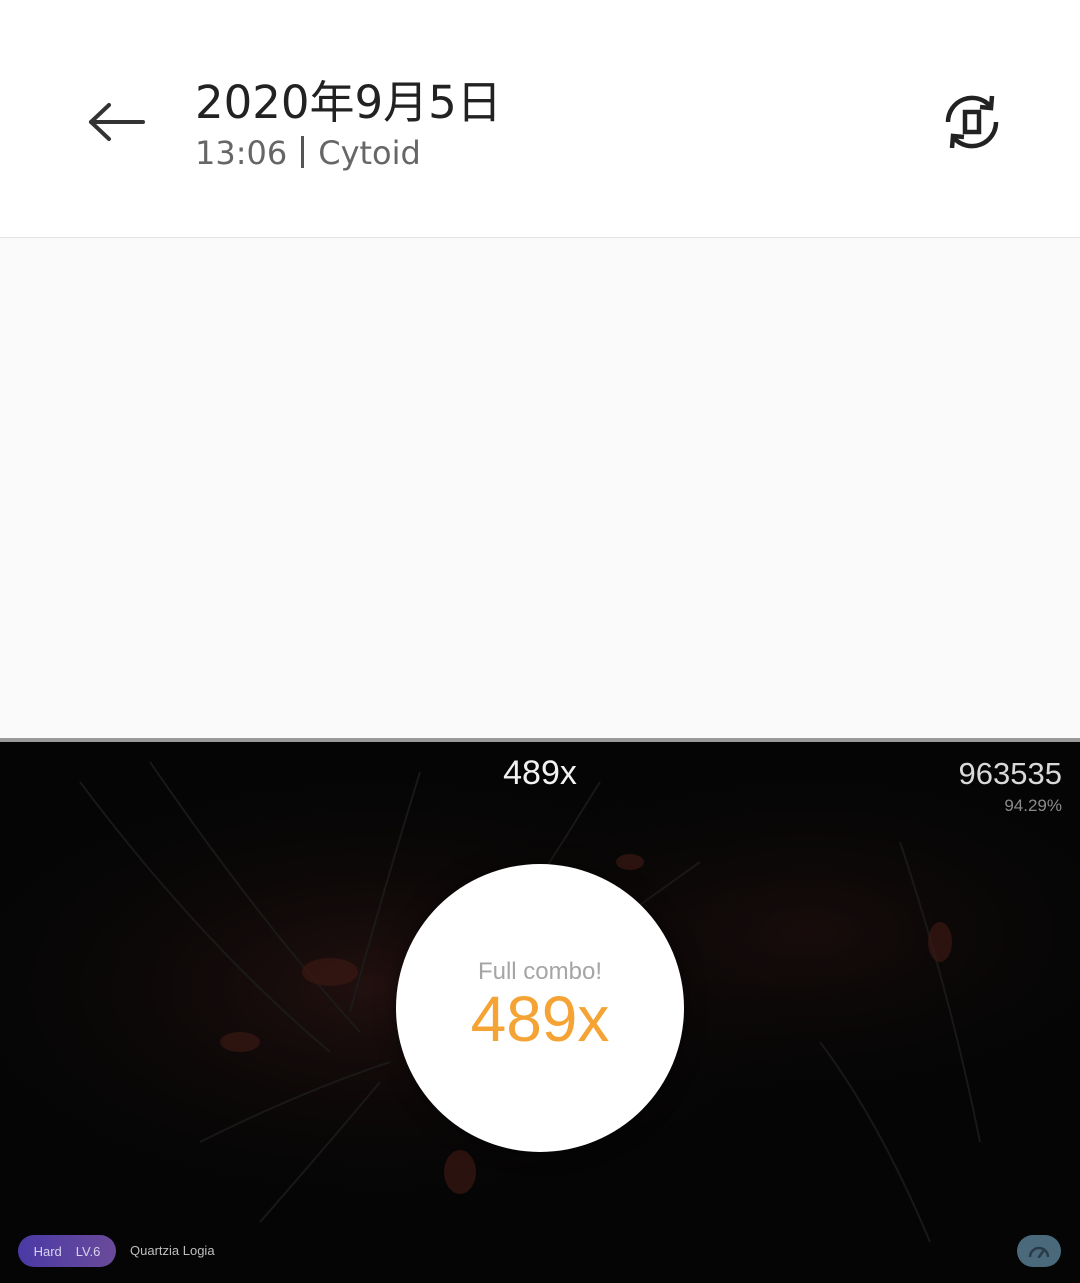 Image resolution: width=1080 pixels, height=1283 pixels. I want to click on back-button, so click(117, 122).